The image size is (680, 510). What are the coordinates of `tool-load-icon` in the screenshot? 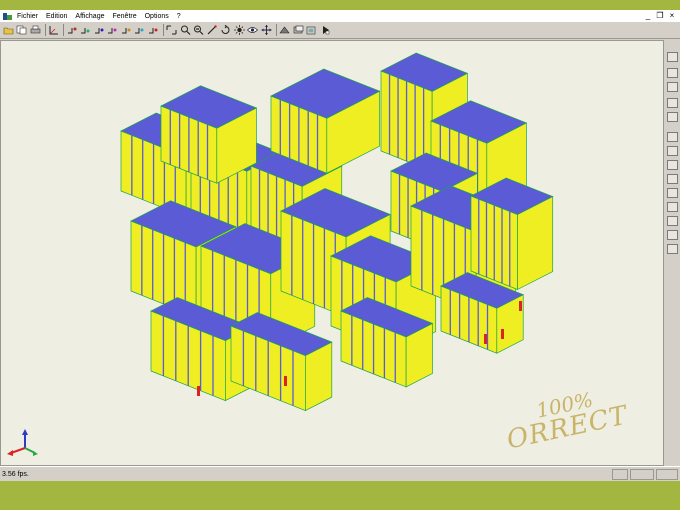 It's located at (672, 221).